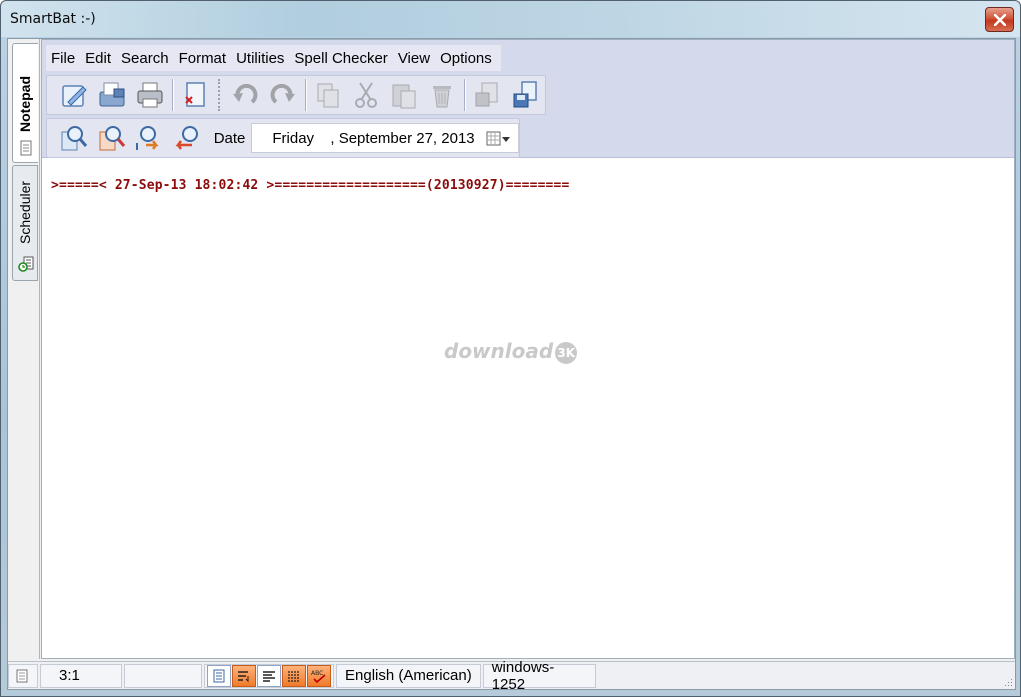 The height and width of the screenshot is (697, 1021). I want to click on date-dropdown-button, so click(499, 139).